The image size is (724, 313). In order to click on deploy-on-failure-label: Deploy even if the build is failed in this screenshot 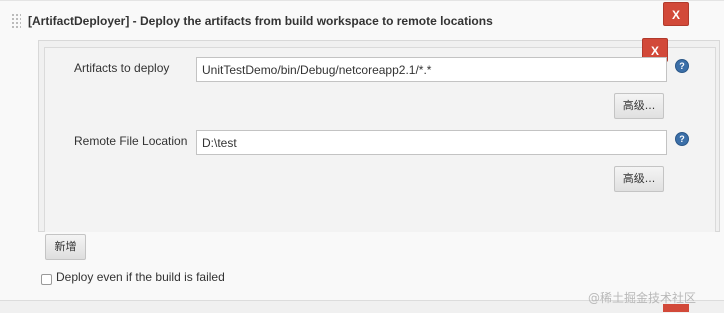, I will do `click(140, 277)`.